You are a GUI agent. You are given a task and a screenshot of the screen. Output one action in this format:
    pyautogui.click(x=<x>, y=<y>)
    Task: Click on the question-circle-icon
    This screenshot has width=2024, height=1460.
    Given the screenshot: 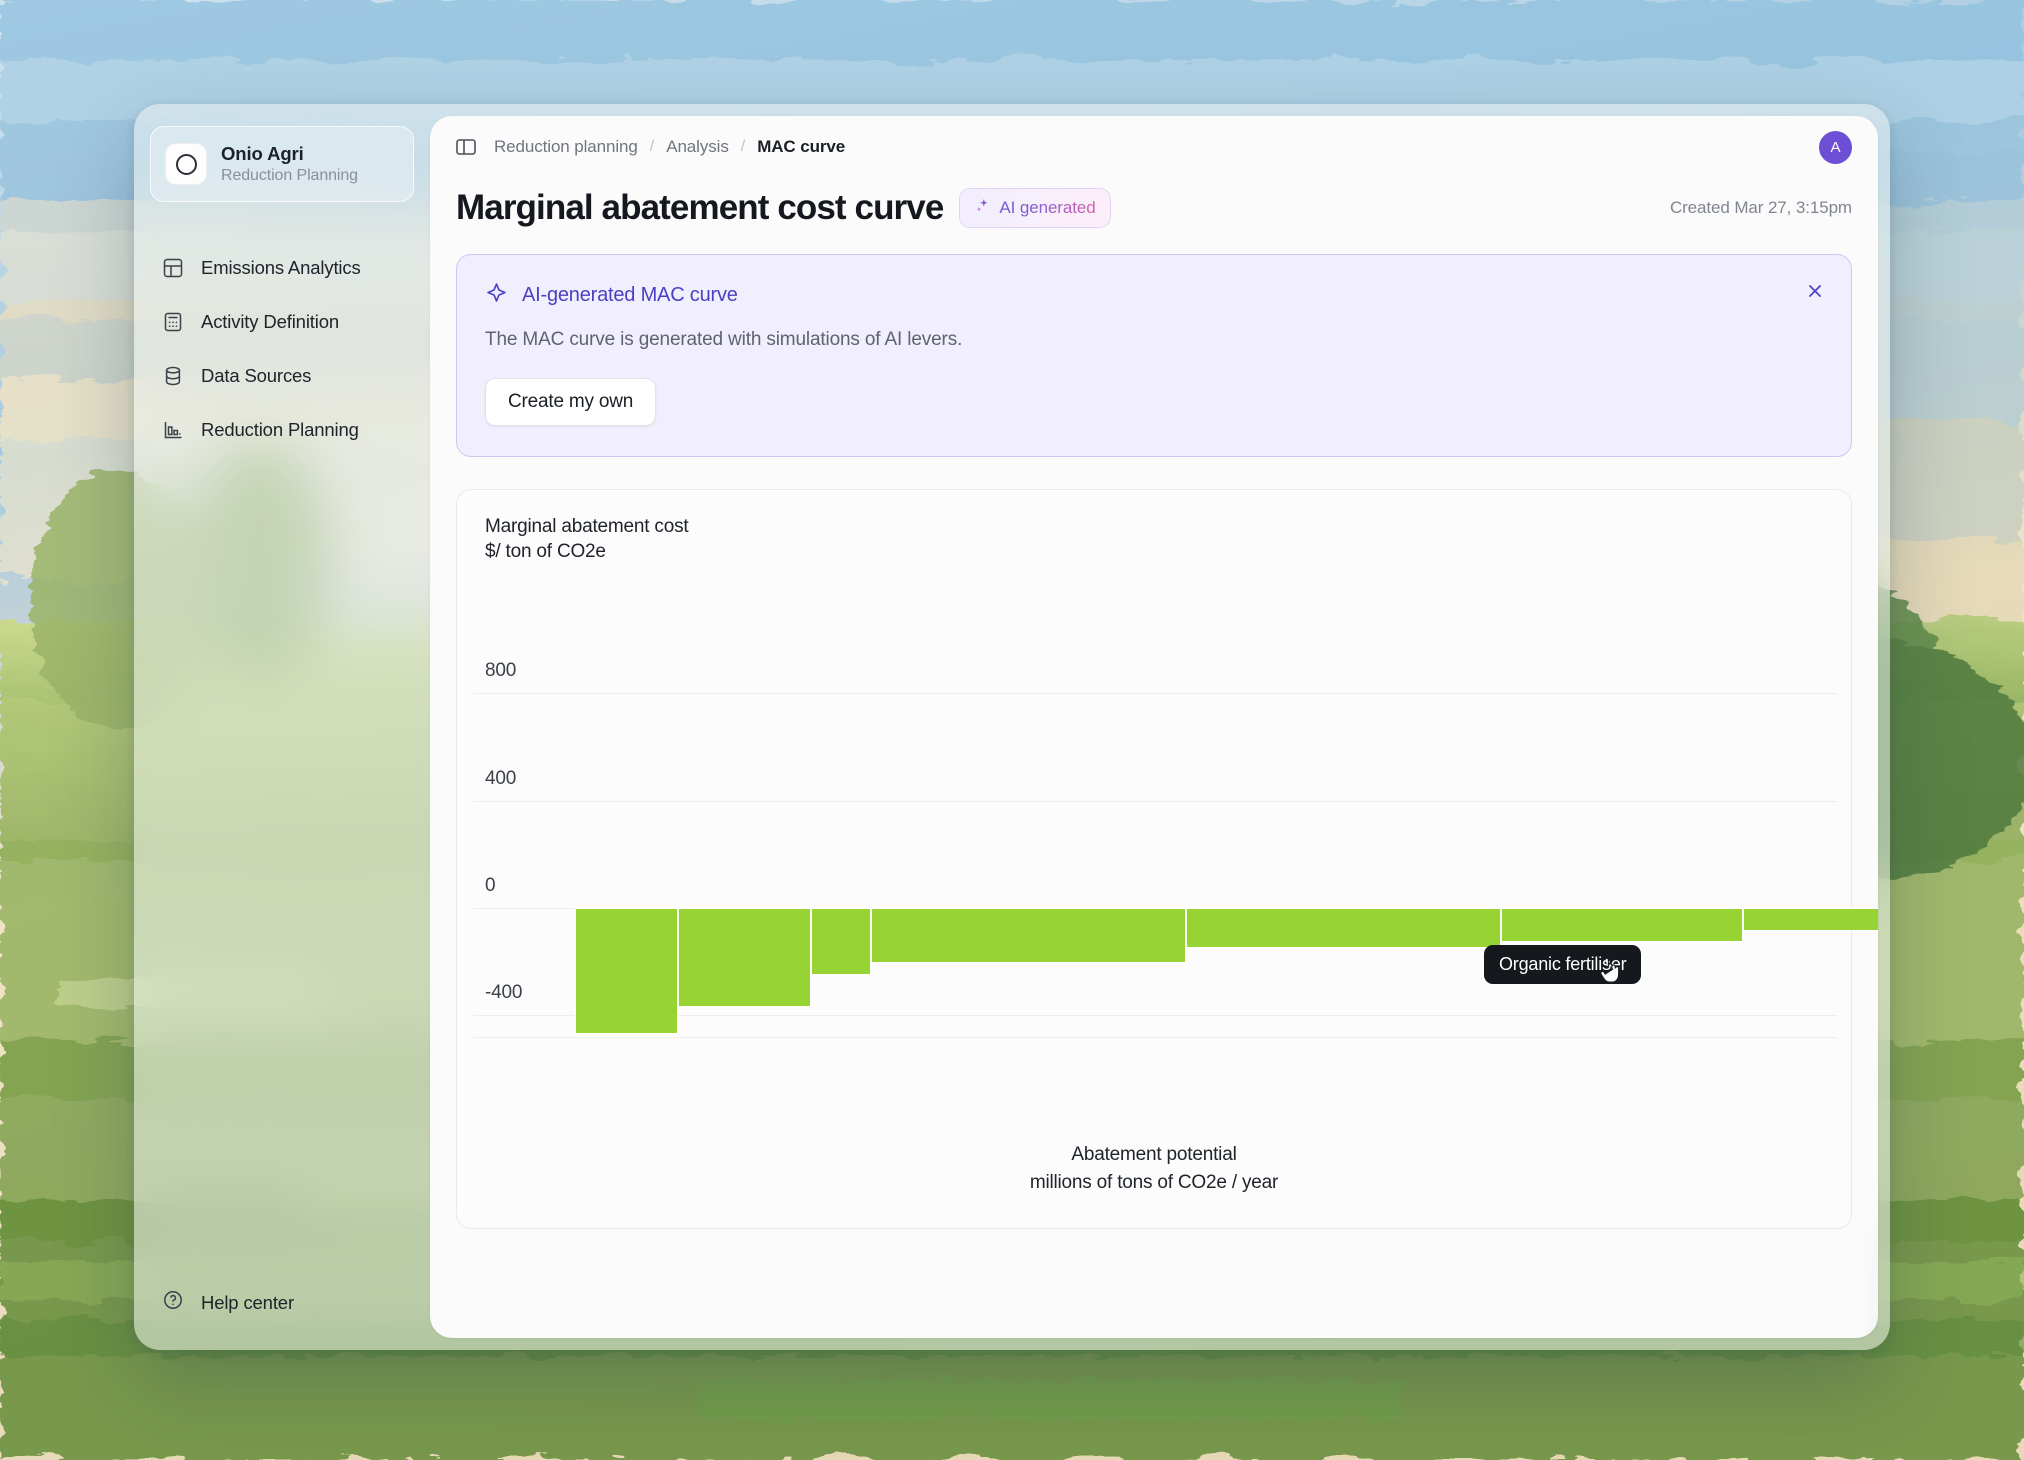 What is the action you would take?
    pyautogui.click(x=173, y=1302)
    